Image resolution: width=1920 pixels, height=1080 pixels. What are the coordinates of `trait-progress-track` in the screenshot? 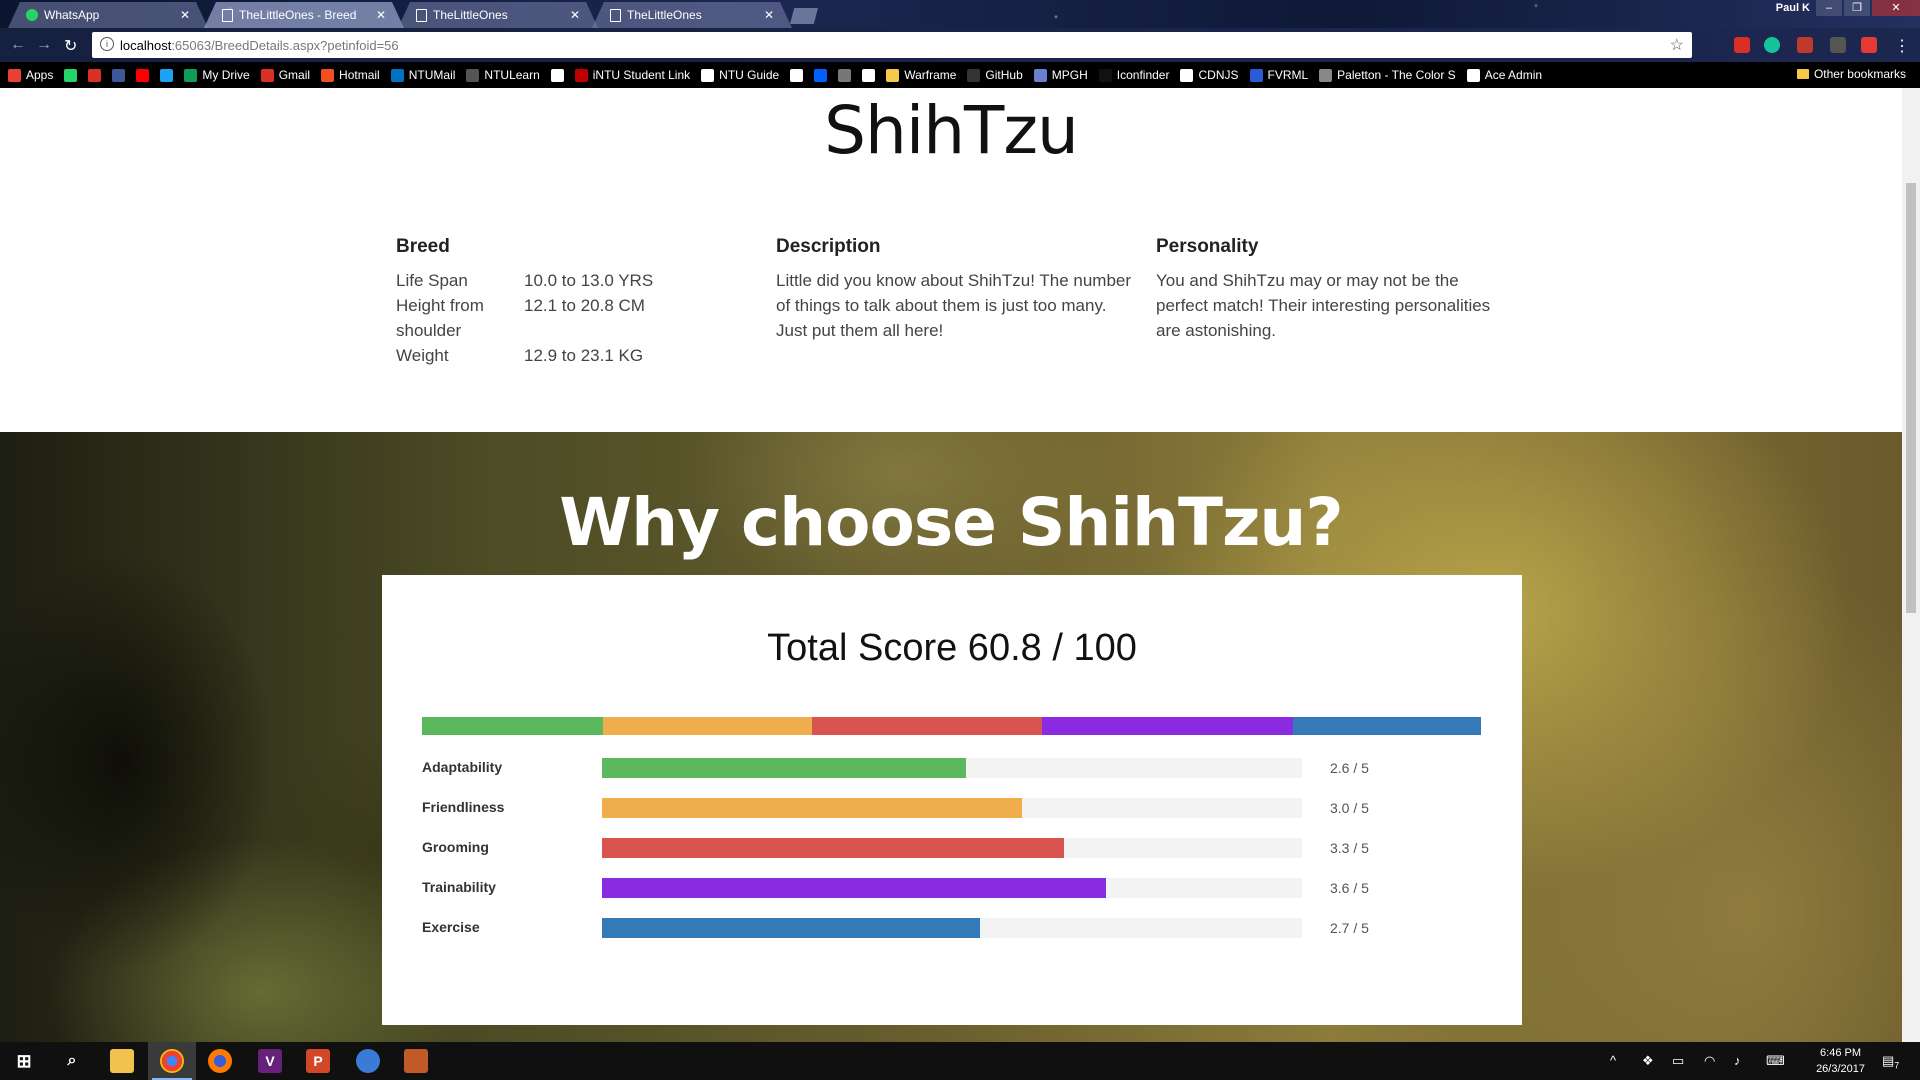 It's located at (952, 888).